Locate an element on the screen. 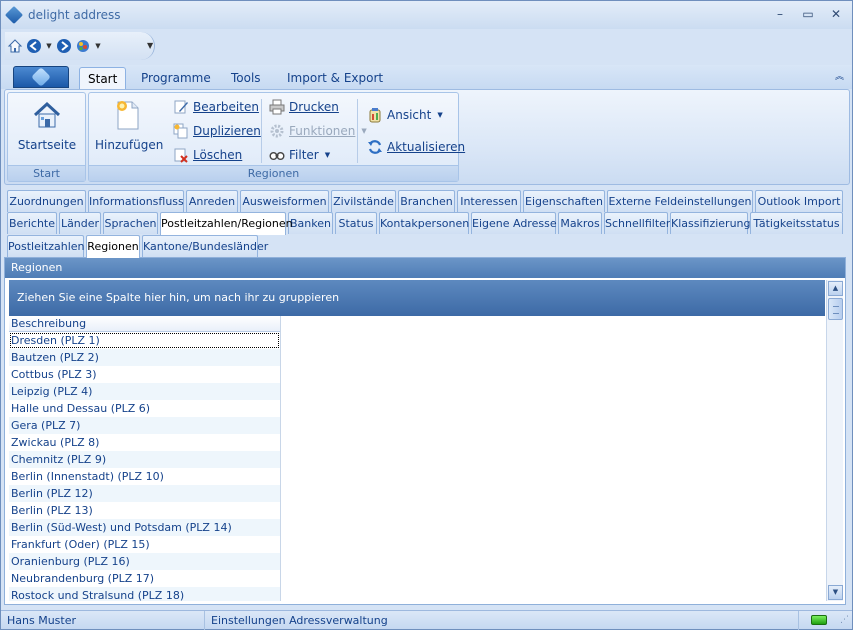 This screenshot has width=853, height=630. ribbon-tab-import-export: Import & Export is located at coordinates (335, 78).